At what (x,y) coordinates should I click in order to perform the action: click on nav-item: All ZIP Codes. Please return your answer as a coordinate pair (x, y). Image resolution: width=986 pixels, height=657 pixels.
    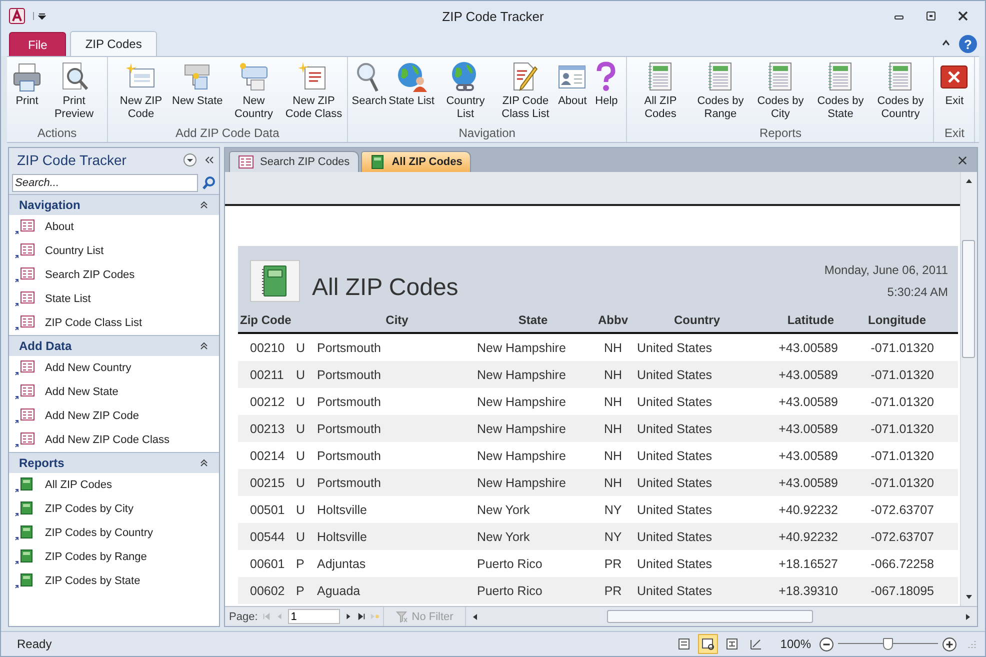
    Looking at the image, I should click on (114, 485).